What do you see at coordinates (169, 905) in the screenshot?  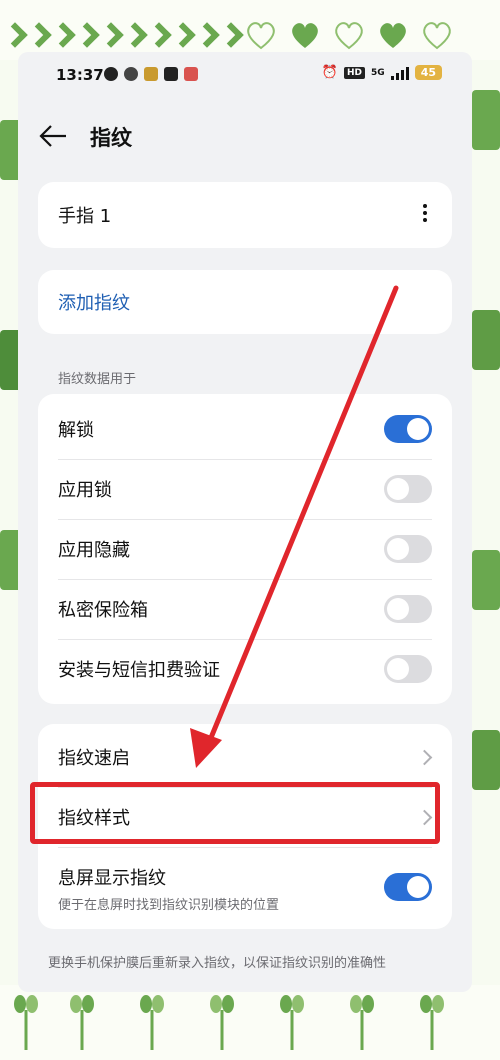 I see `setting-sublabel: 便于在息屏时找到指纹识别模块的位置` at bounding box center [169, 905].